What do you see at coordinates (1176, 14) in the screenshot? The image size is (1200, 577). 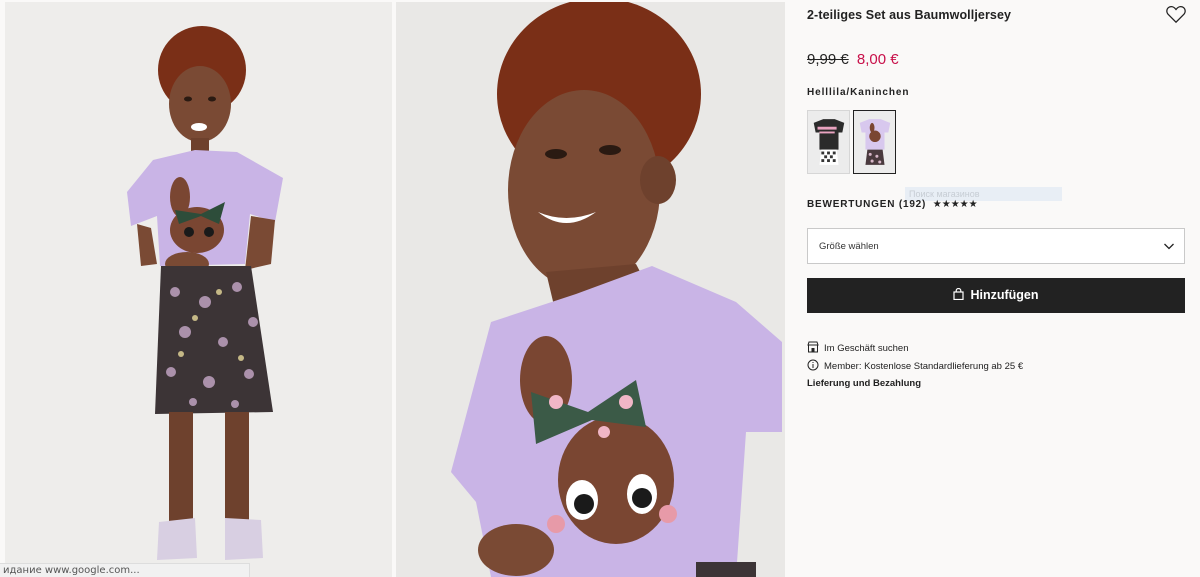 I see `heart-outline-icon` at bounding box center [1176, 14].